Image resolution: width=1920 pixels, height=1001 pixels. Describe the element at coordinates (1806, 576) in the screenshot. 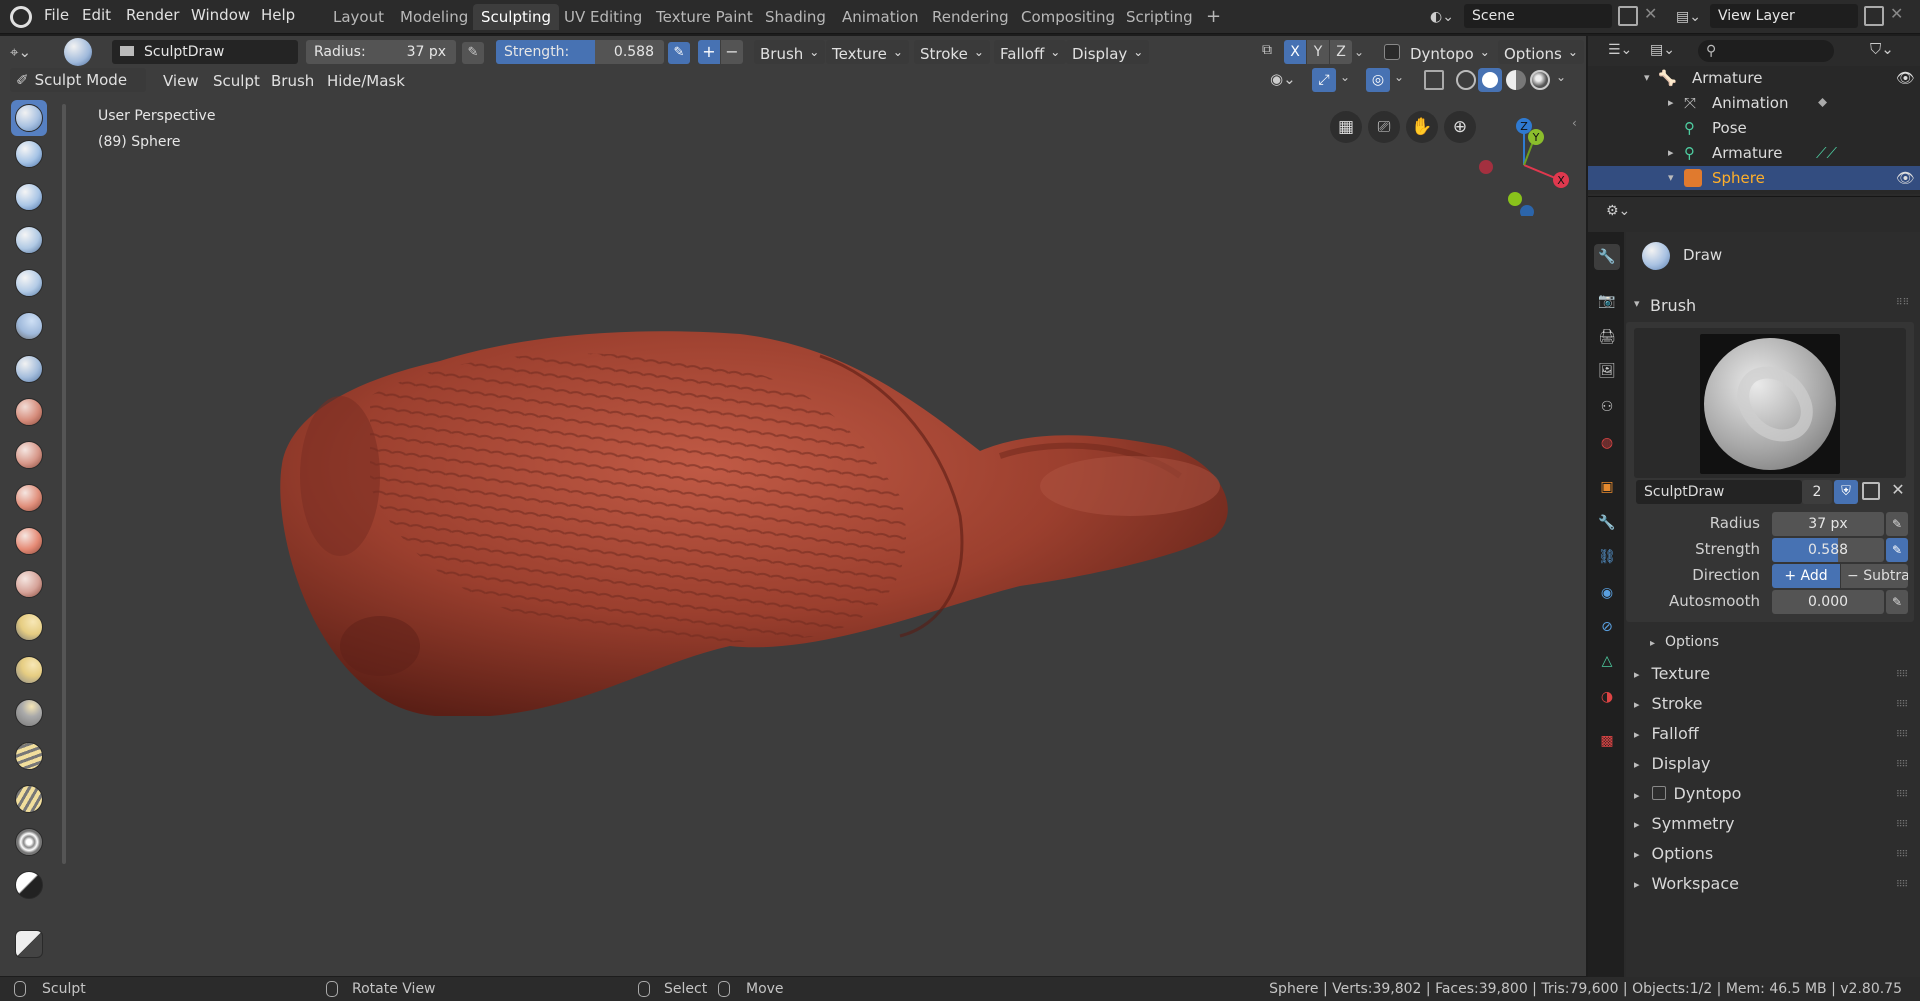

I see `direction-add-button: + Add` at that location.